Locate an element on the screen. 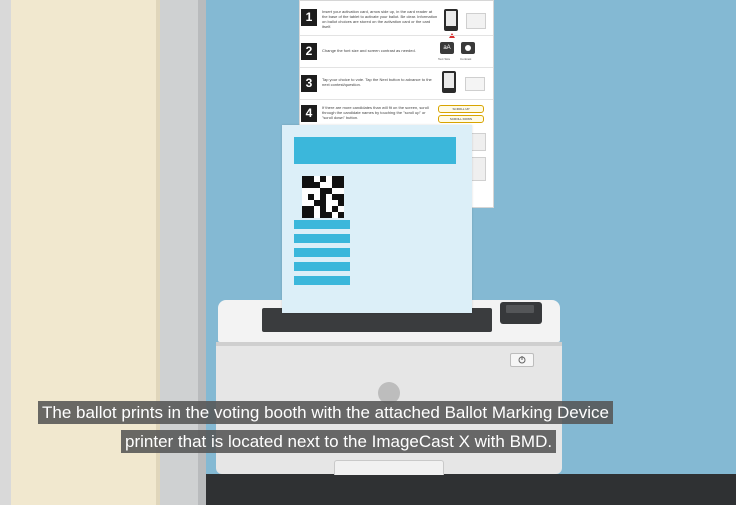  text-size-icon: aA is located at coordinates (447, 48).